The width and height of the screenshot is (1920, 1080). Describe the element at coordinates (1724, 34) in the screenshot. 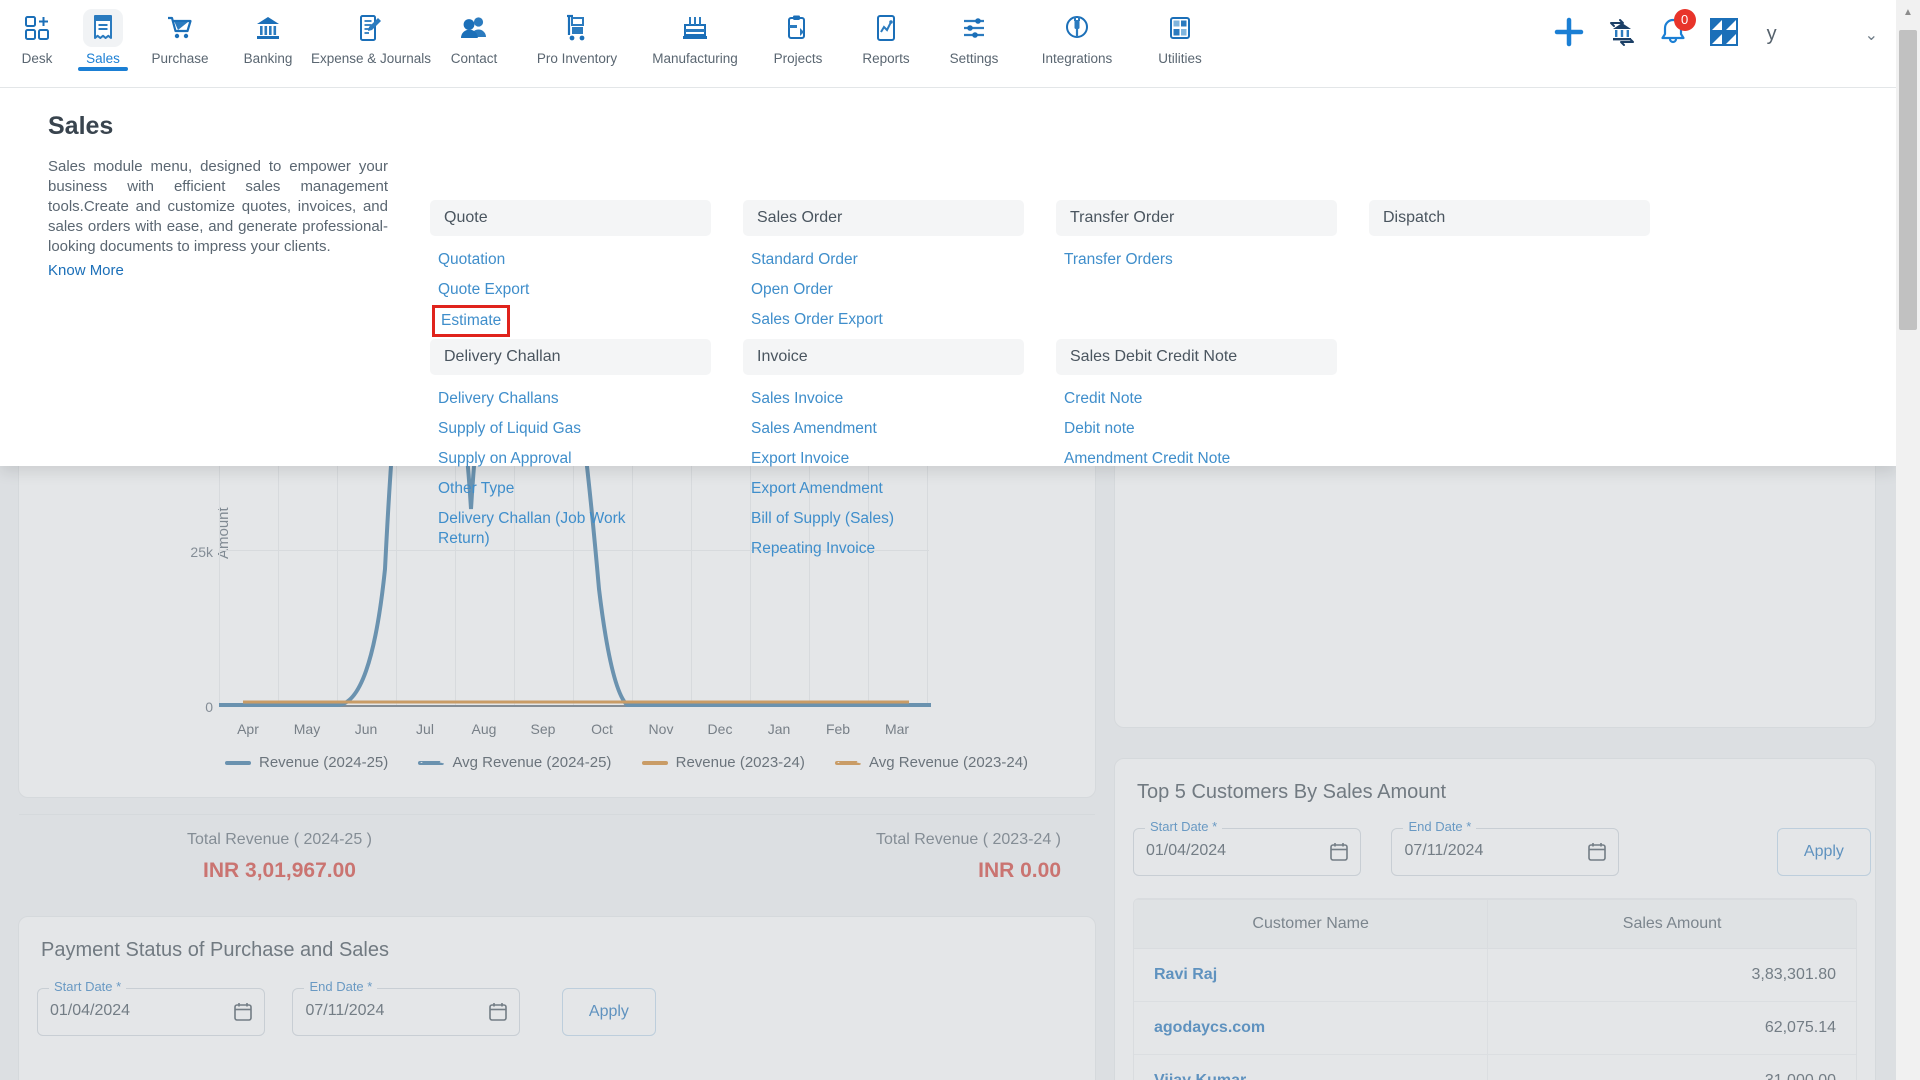

I see `apps-grid-icon` at that location.